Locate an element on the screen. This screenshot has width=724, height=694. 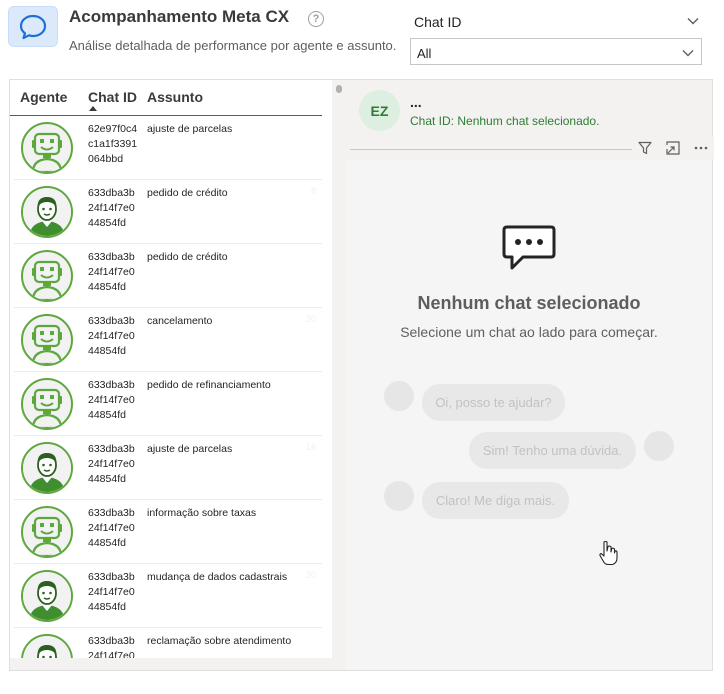
chat-id-line: 62e97f0c4 is located at coordinates (113, 129).